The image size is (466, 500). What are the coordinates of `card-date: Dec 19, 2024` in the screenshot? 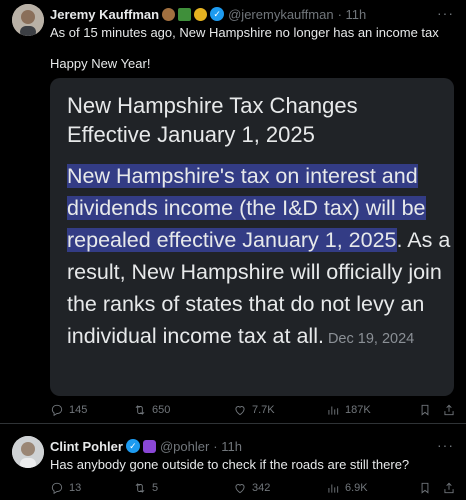 It's located at (371, 339).